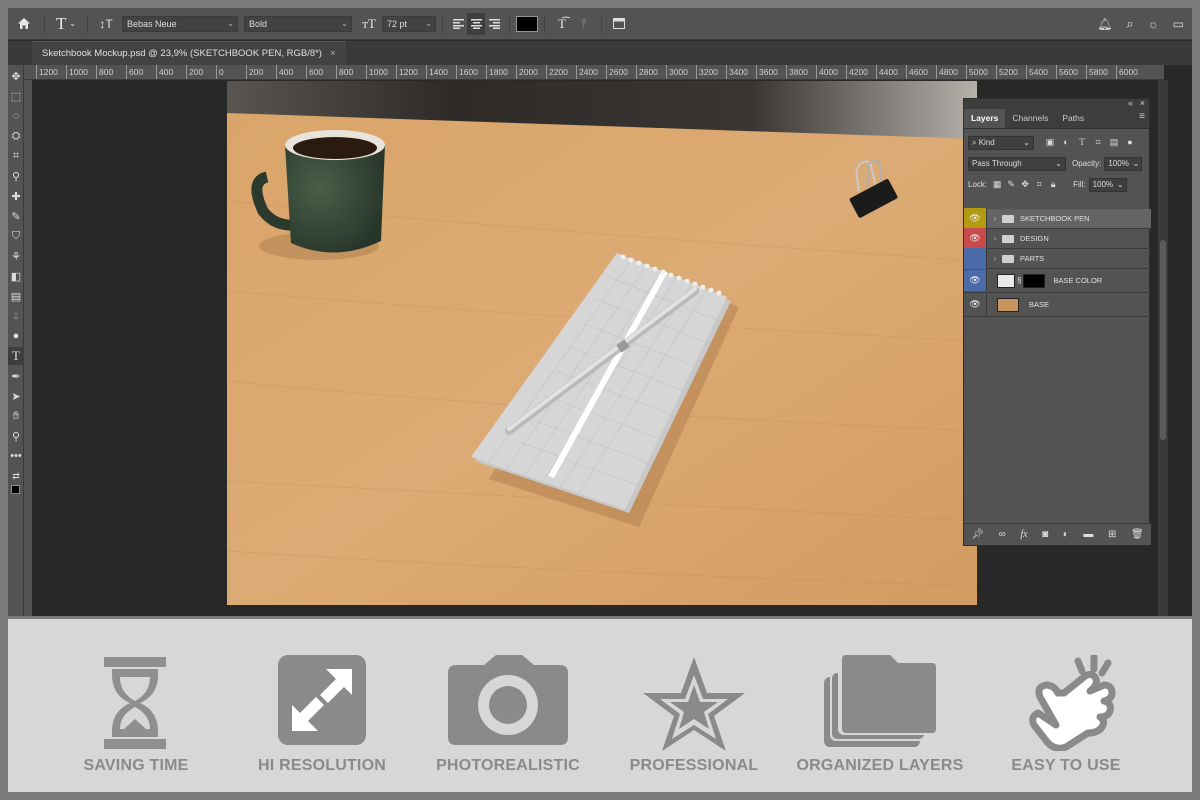 This screenshot has height=800, width=1200. Describe the element at coordinates (1153, 24) in the screenshot. I see `lightbulb-icon: ☼` at that location.